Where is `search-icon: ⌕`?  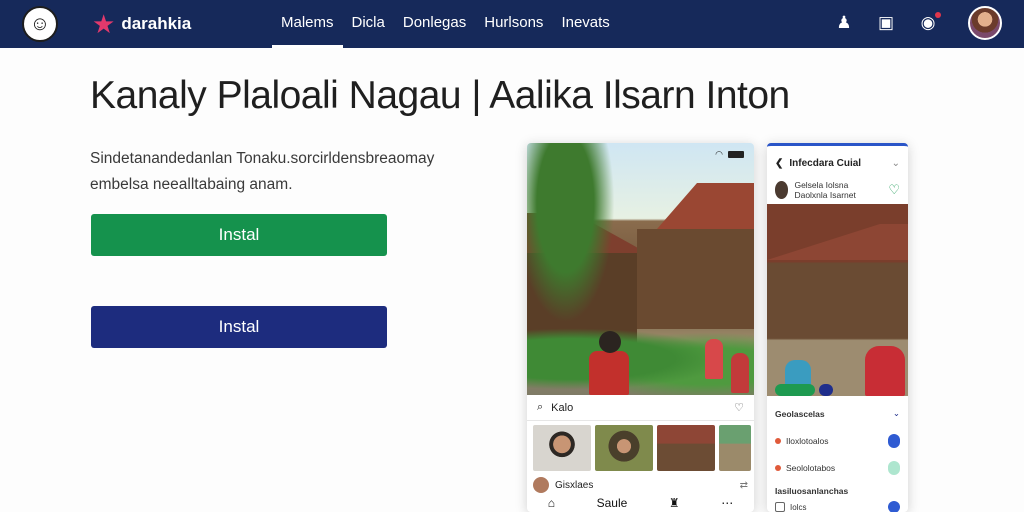 search-icon: ⌕ is located at coordinates (540, 407).